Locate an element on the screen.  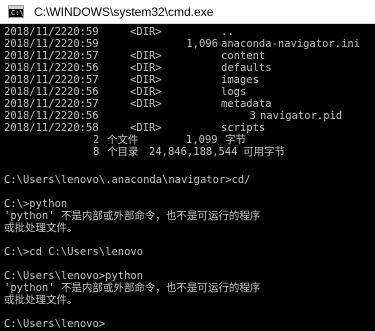
entry-name: scripts is located at coordinates (243, 128).